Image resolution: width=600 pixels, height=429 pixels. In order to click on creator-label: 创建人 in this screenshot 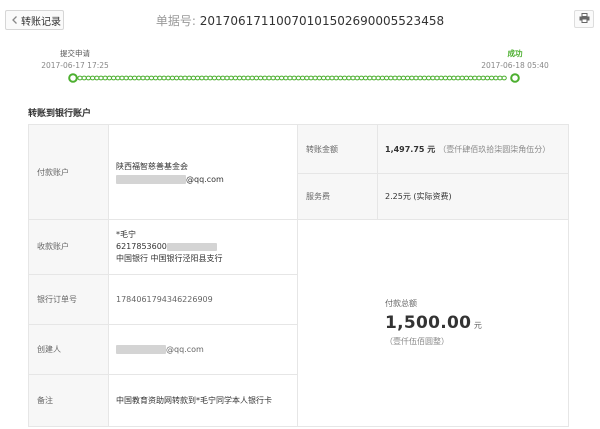, I will do `click(68, 349)`.